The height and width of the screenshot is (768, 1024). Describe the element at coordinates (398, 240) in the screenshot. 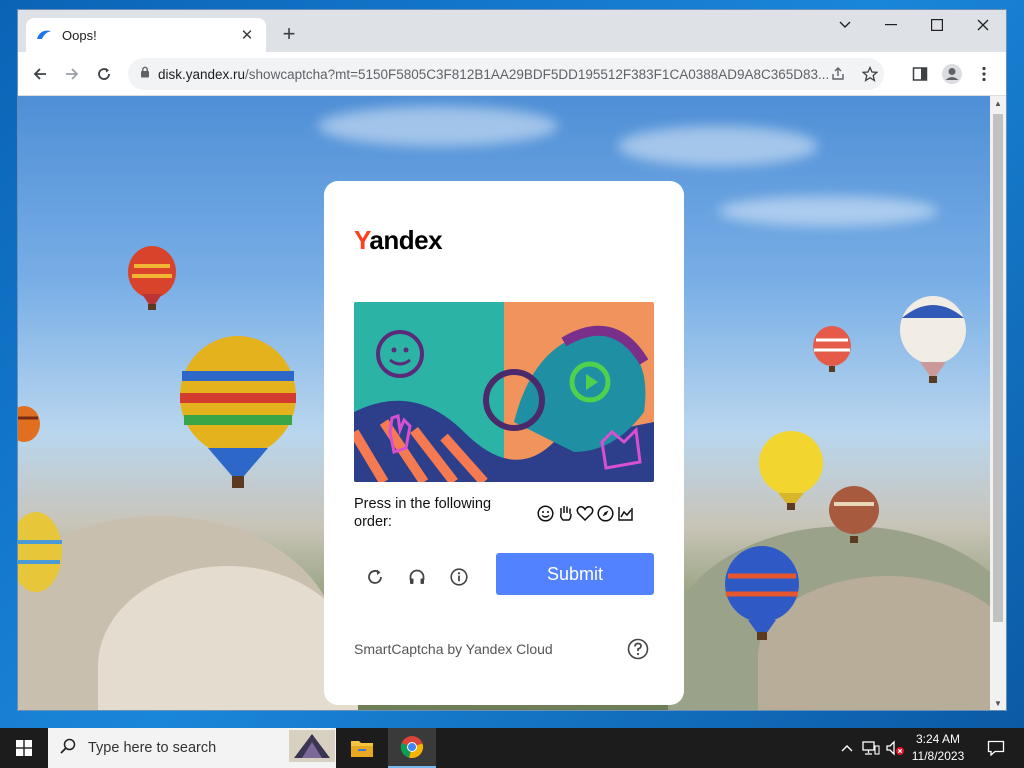

I see `yandex-logo: Yandex` at that location.